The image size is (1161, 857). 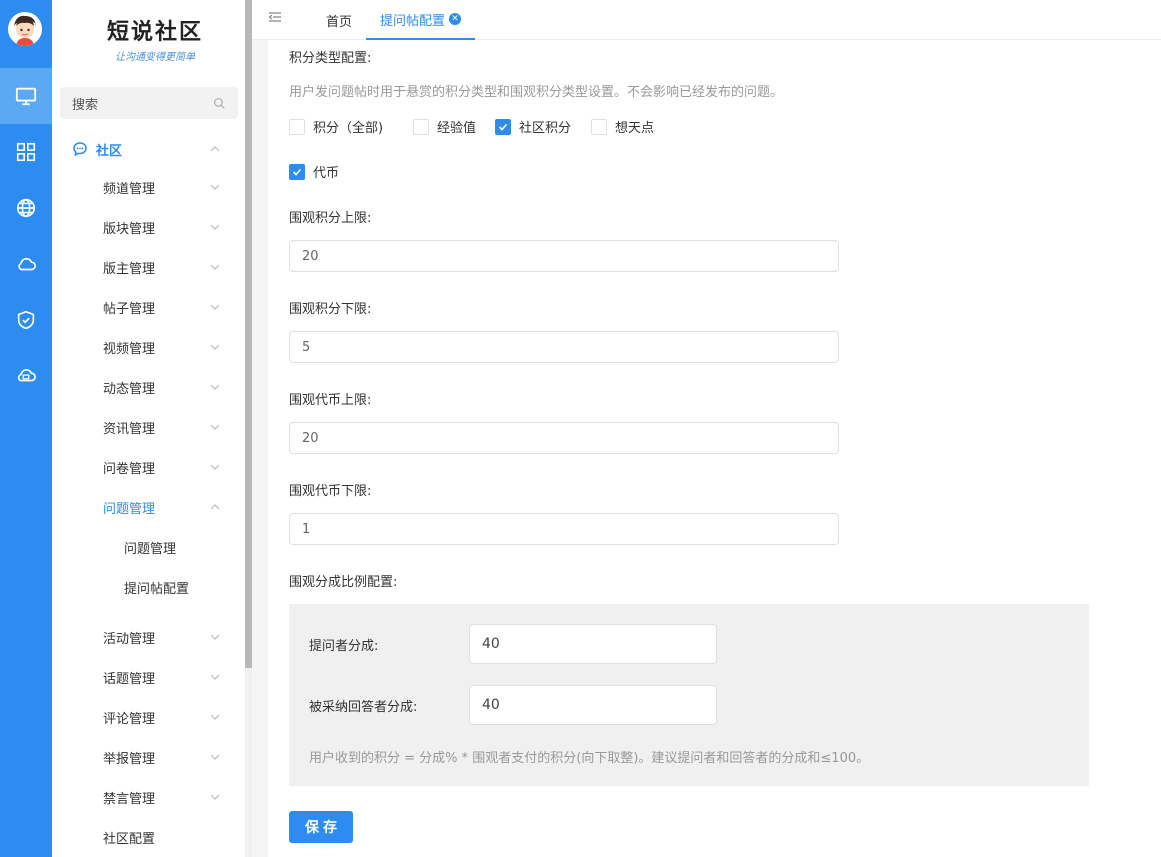 I want to click on sidebar-item-label: 动态管理, so click(x=129, y=389).